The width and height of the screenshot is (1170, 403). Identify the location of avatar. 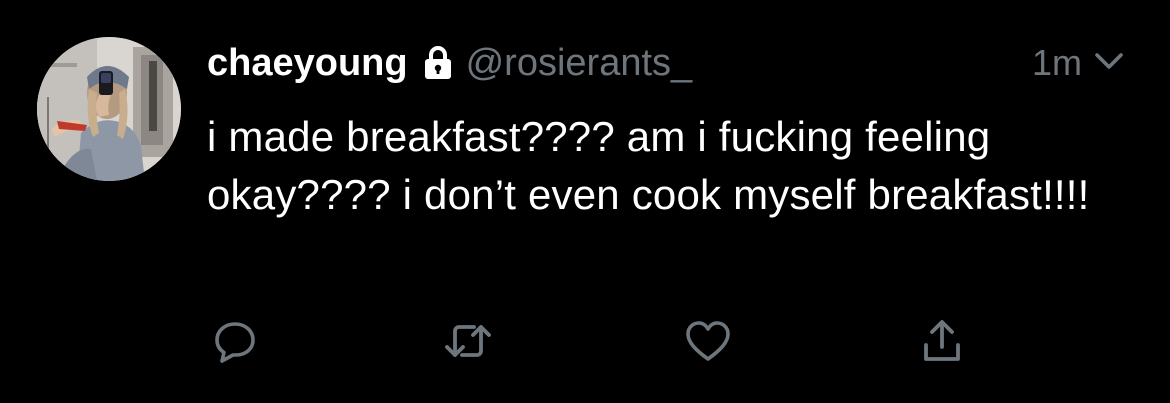
(109, 109).